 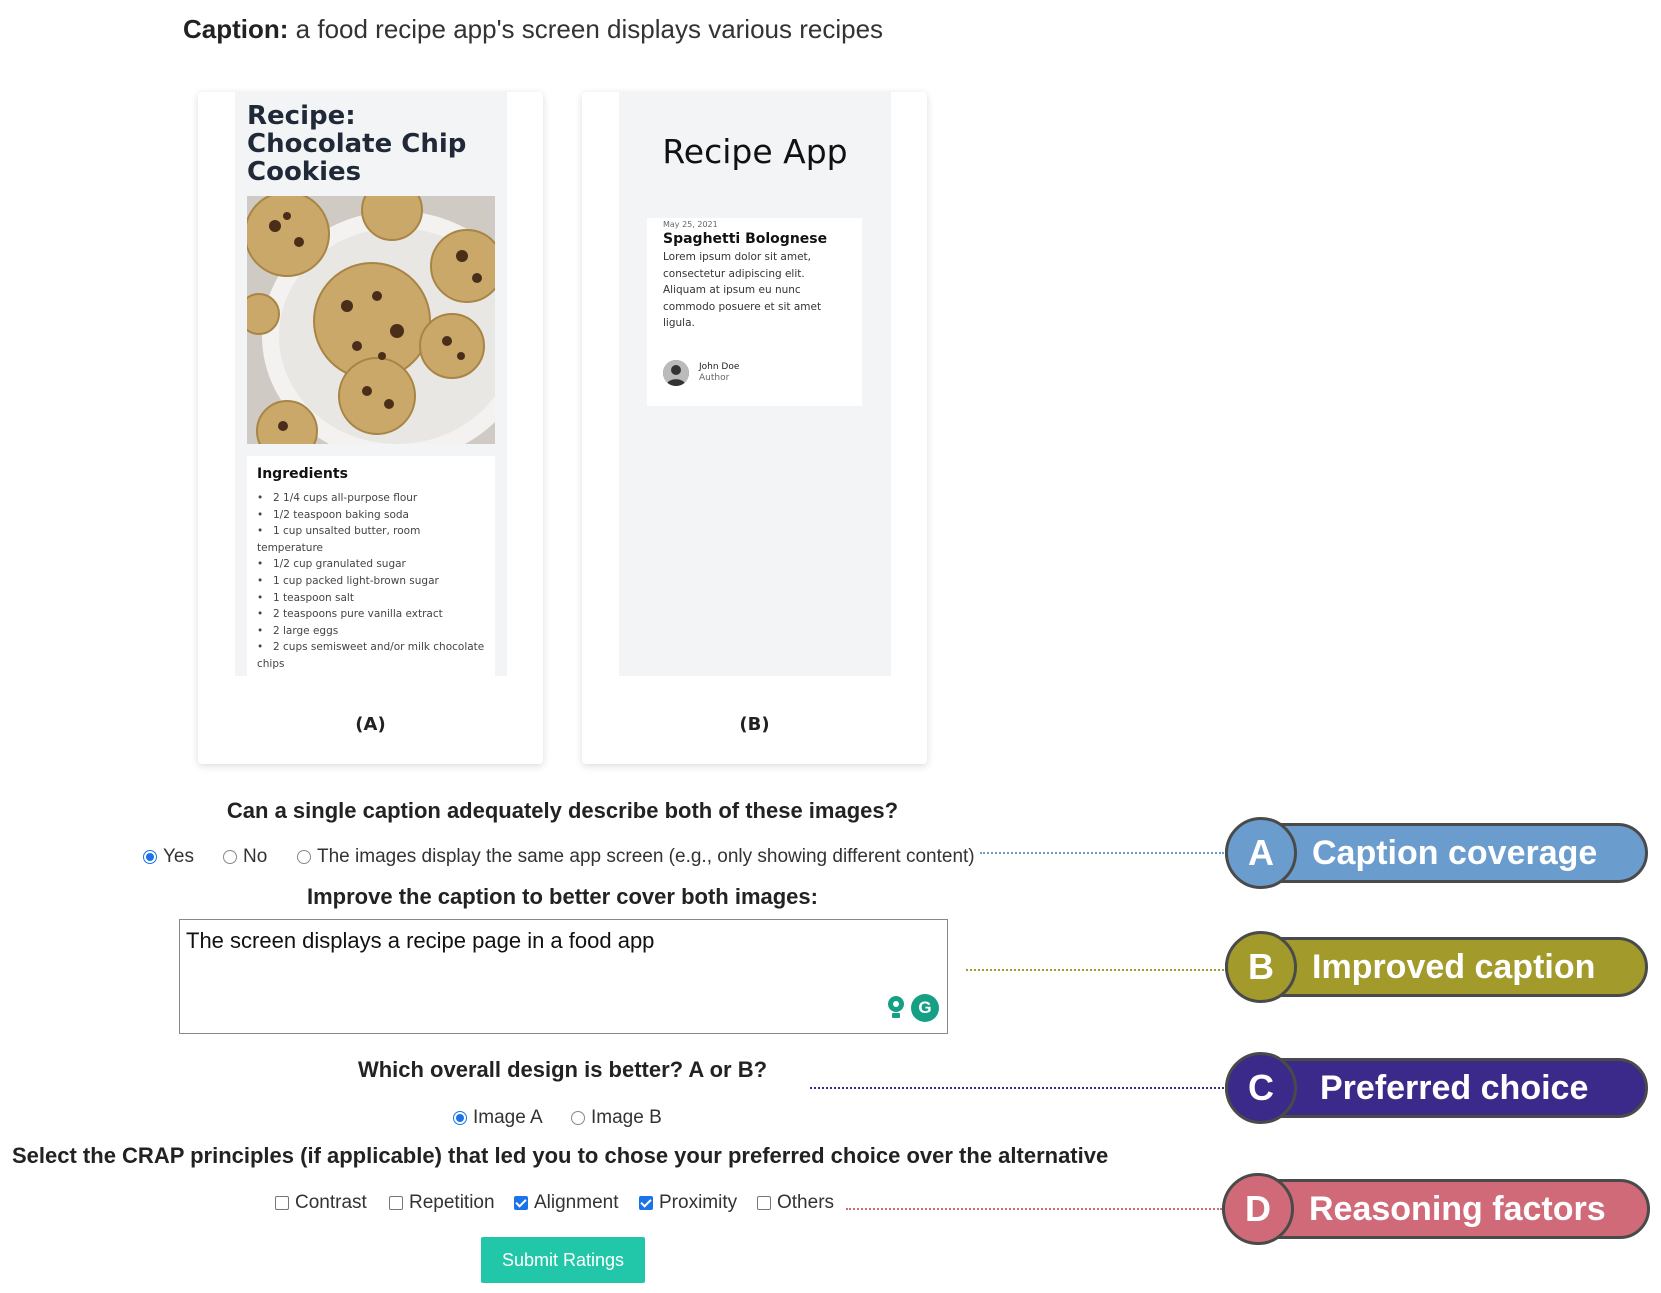 What do you see at coordinates (1261, 967) in the screenshot?
I see `annotation-b-badge: B` at bounding box center [1261, 967].